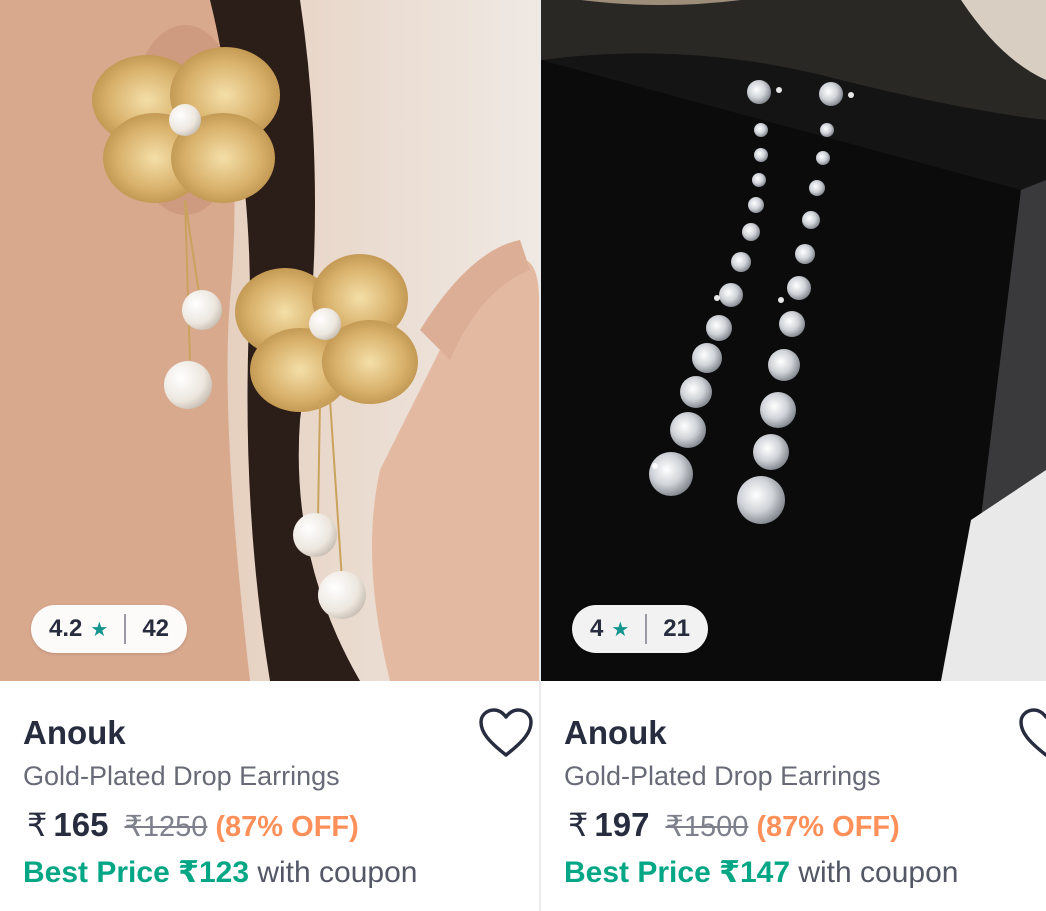  What do you see at coordinates (66, 628) in the screenshot?
I see `rating-value: 4.2` at bounding box center [66, 628].